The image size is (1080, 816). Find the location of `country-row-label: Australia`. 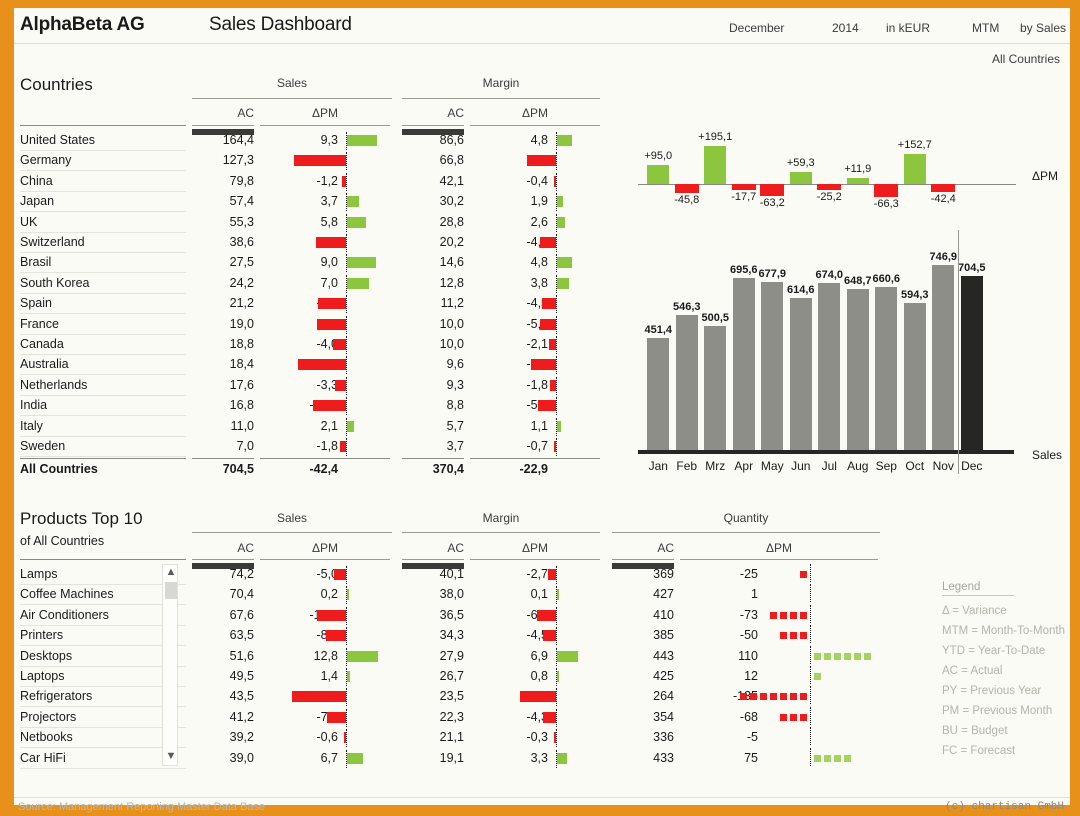

country-row-label: Australia is located at coordinates (44, 364).